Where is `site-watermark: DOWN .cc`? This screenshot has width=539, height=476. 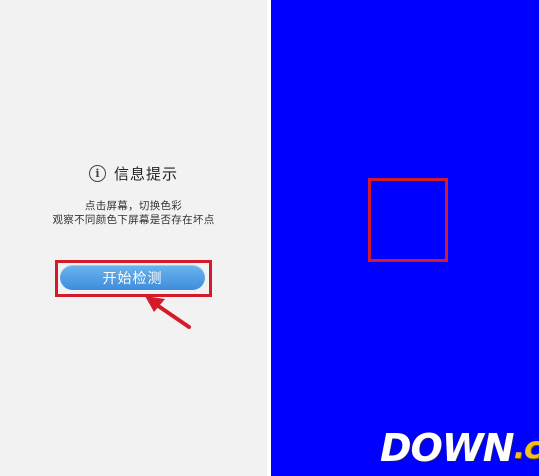 site-watermark: DOWN .cc is located at coordinates (459, 448).